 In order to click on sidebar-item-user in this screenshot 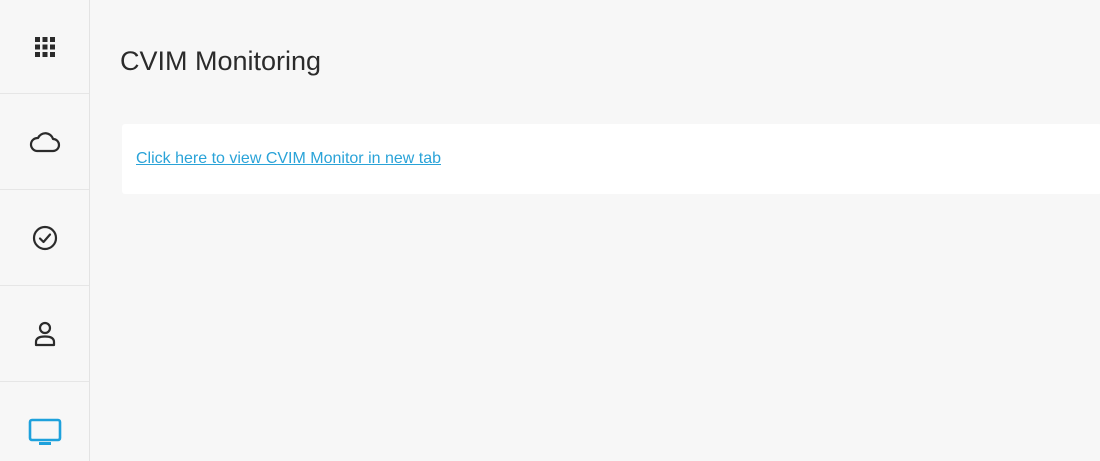, I will do `click(44, 334)`.